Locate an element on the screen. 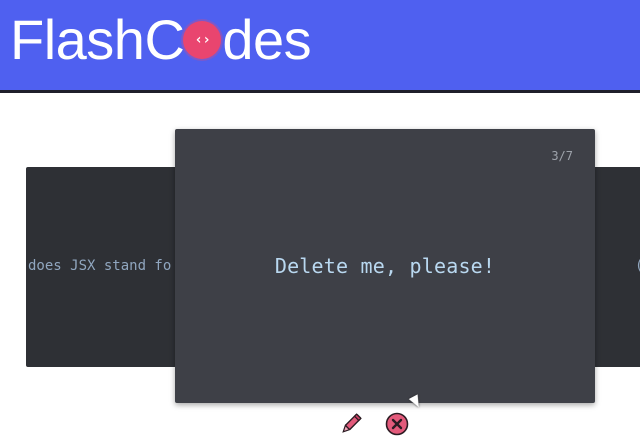 The height and width of the screenshot is (446, 640). card-controls is located at coordinates (376, 425).